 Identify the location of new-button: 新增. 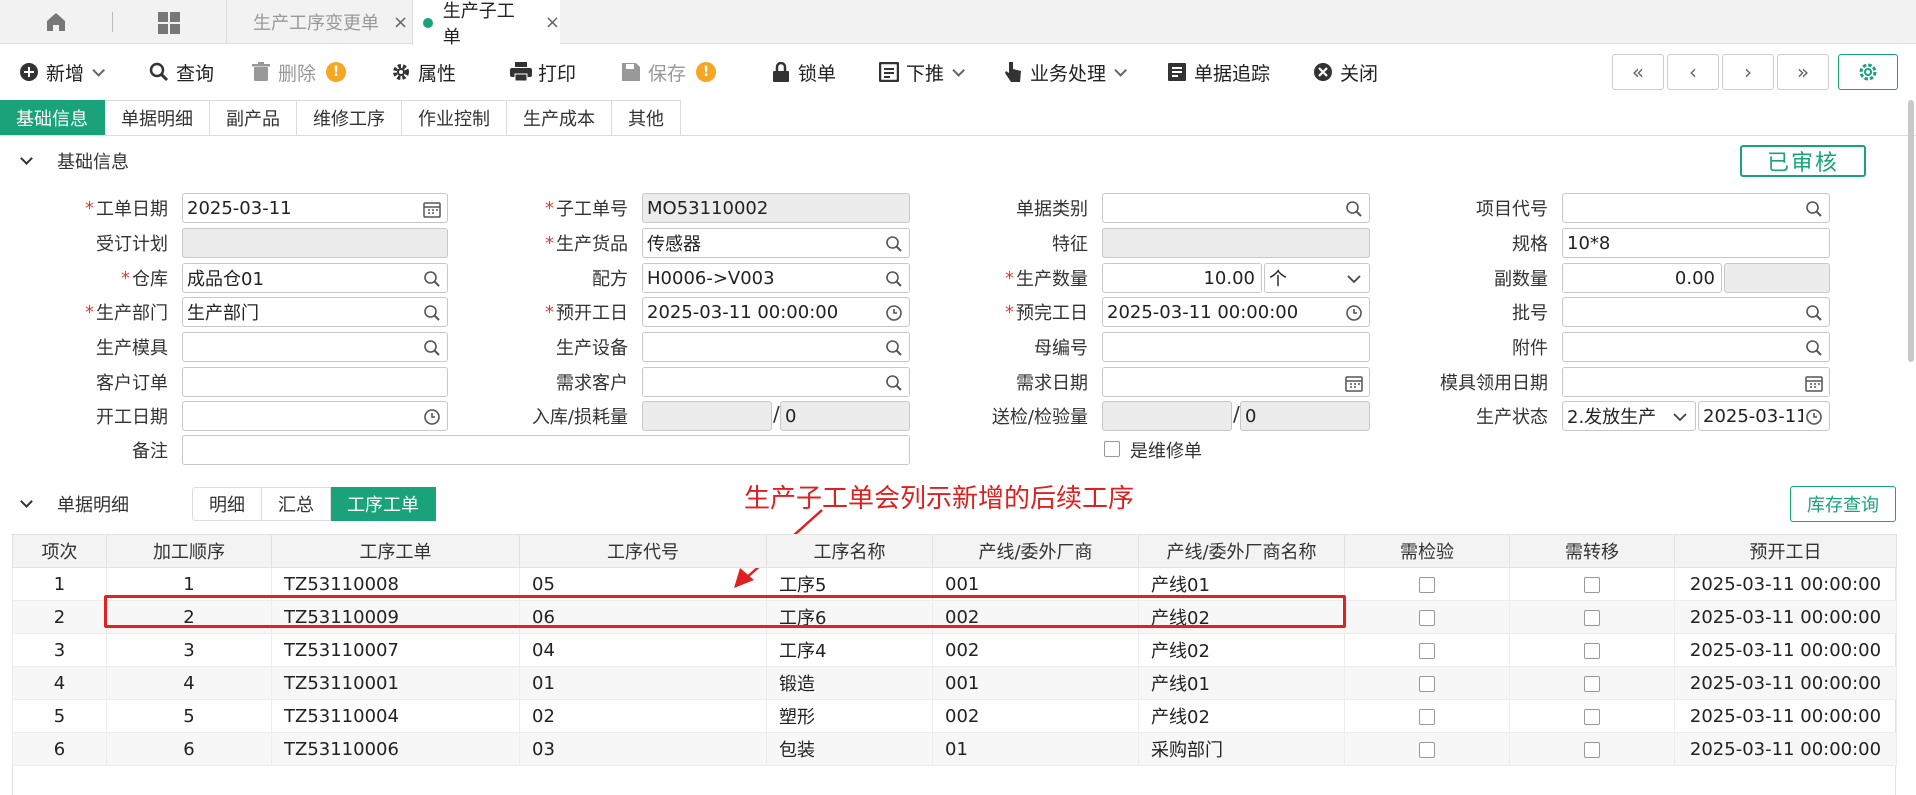
(62, 72).